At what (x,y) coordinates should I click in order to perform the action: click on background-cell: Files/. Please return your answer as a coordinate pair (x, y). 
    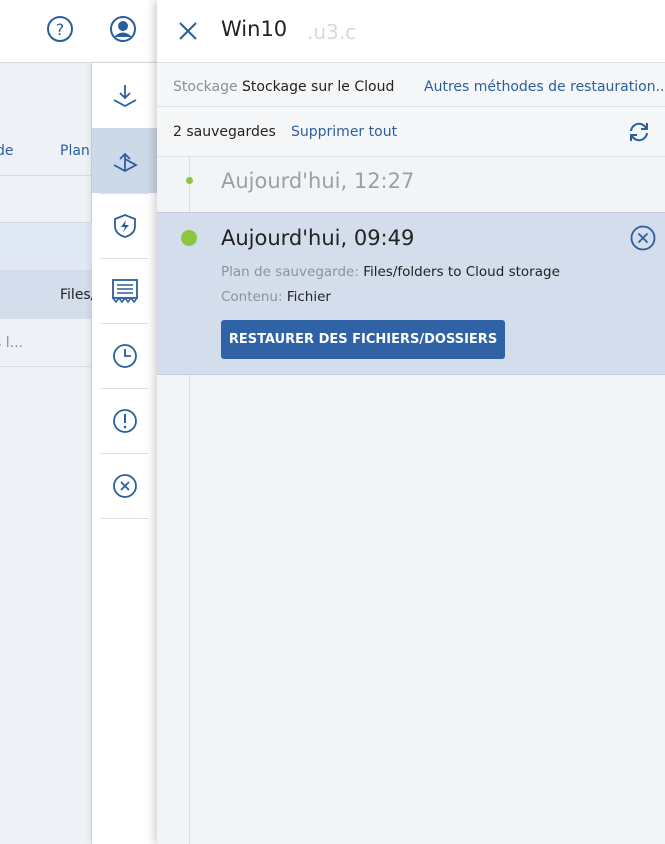
    Looking at the image, I should click on (78, 295).